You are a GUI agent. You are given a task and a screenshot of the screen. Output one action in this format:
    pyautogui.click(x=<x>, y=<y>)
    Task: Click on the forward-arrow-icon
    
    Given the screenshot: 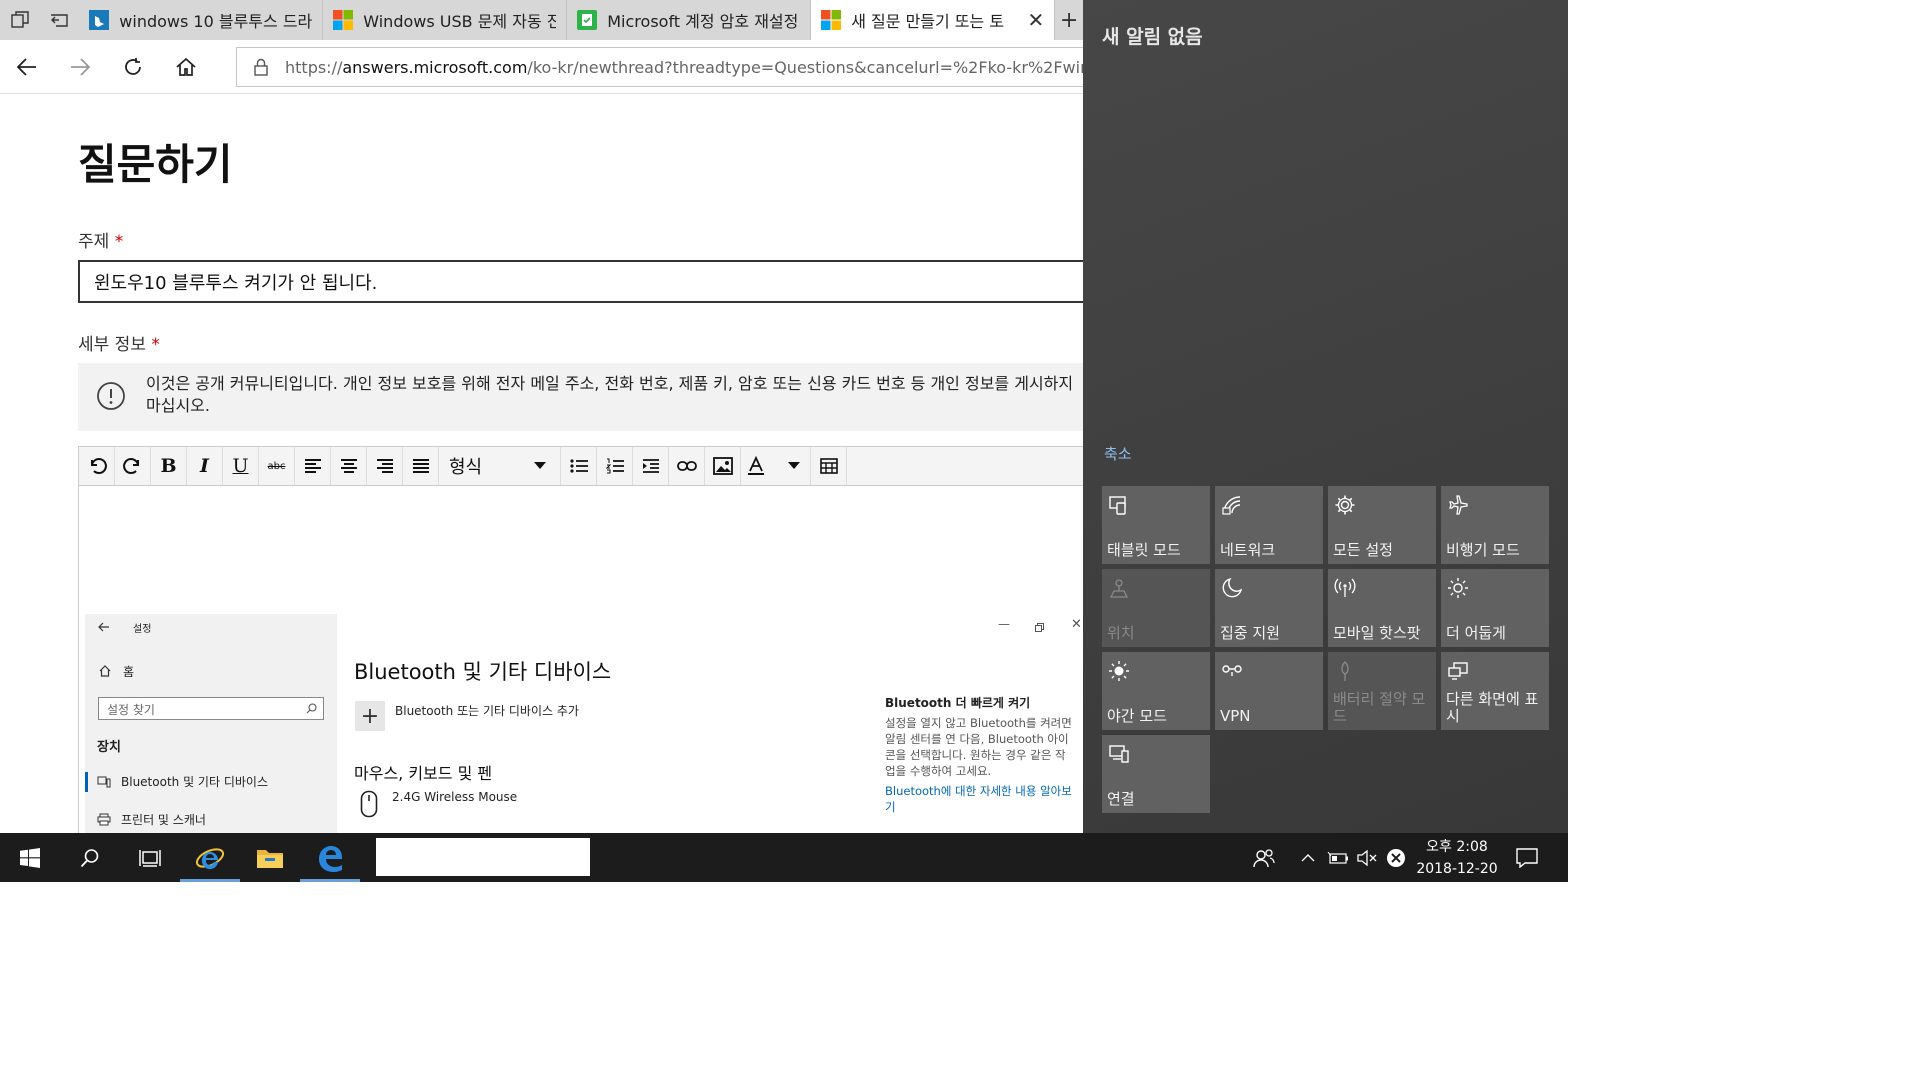 What is the action you would take?
    pyautogui.click(x=80, y=66)
    